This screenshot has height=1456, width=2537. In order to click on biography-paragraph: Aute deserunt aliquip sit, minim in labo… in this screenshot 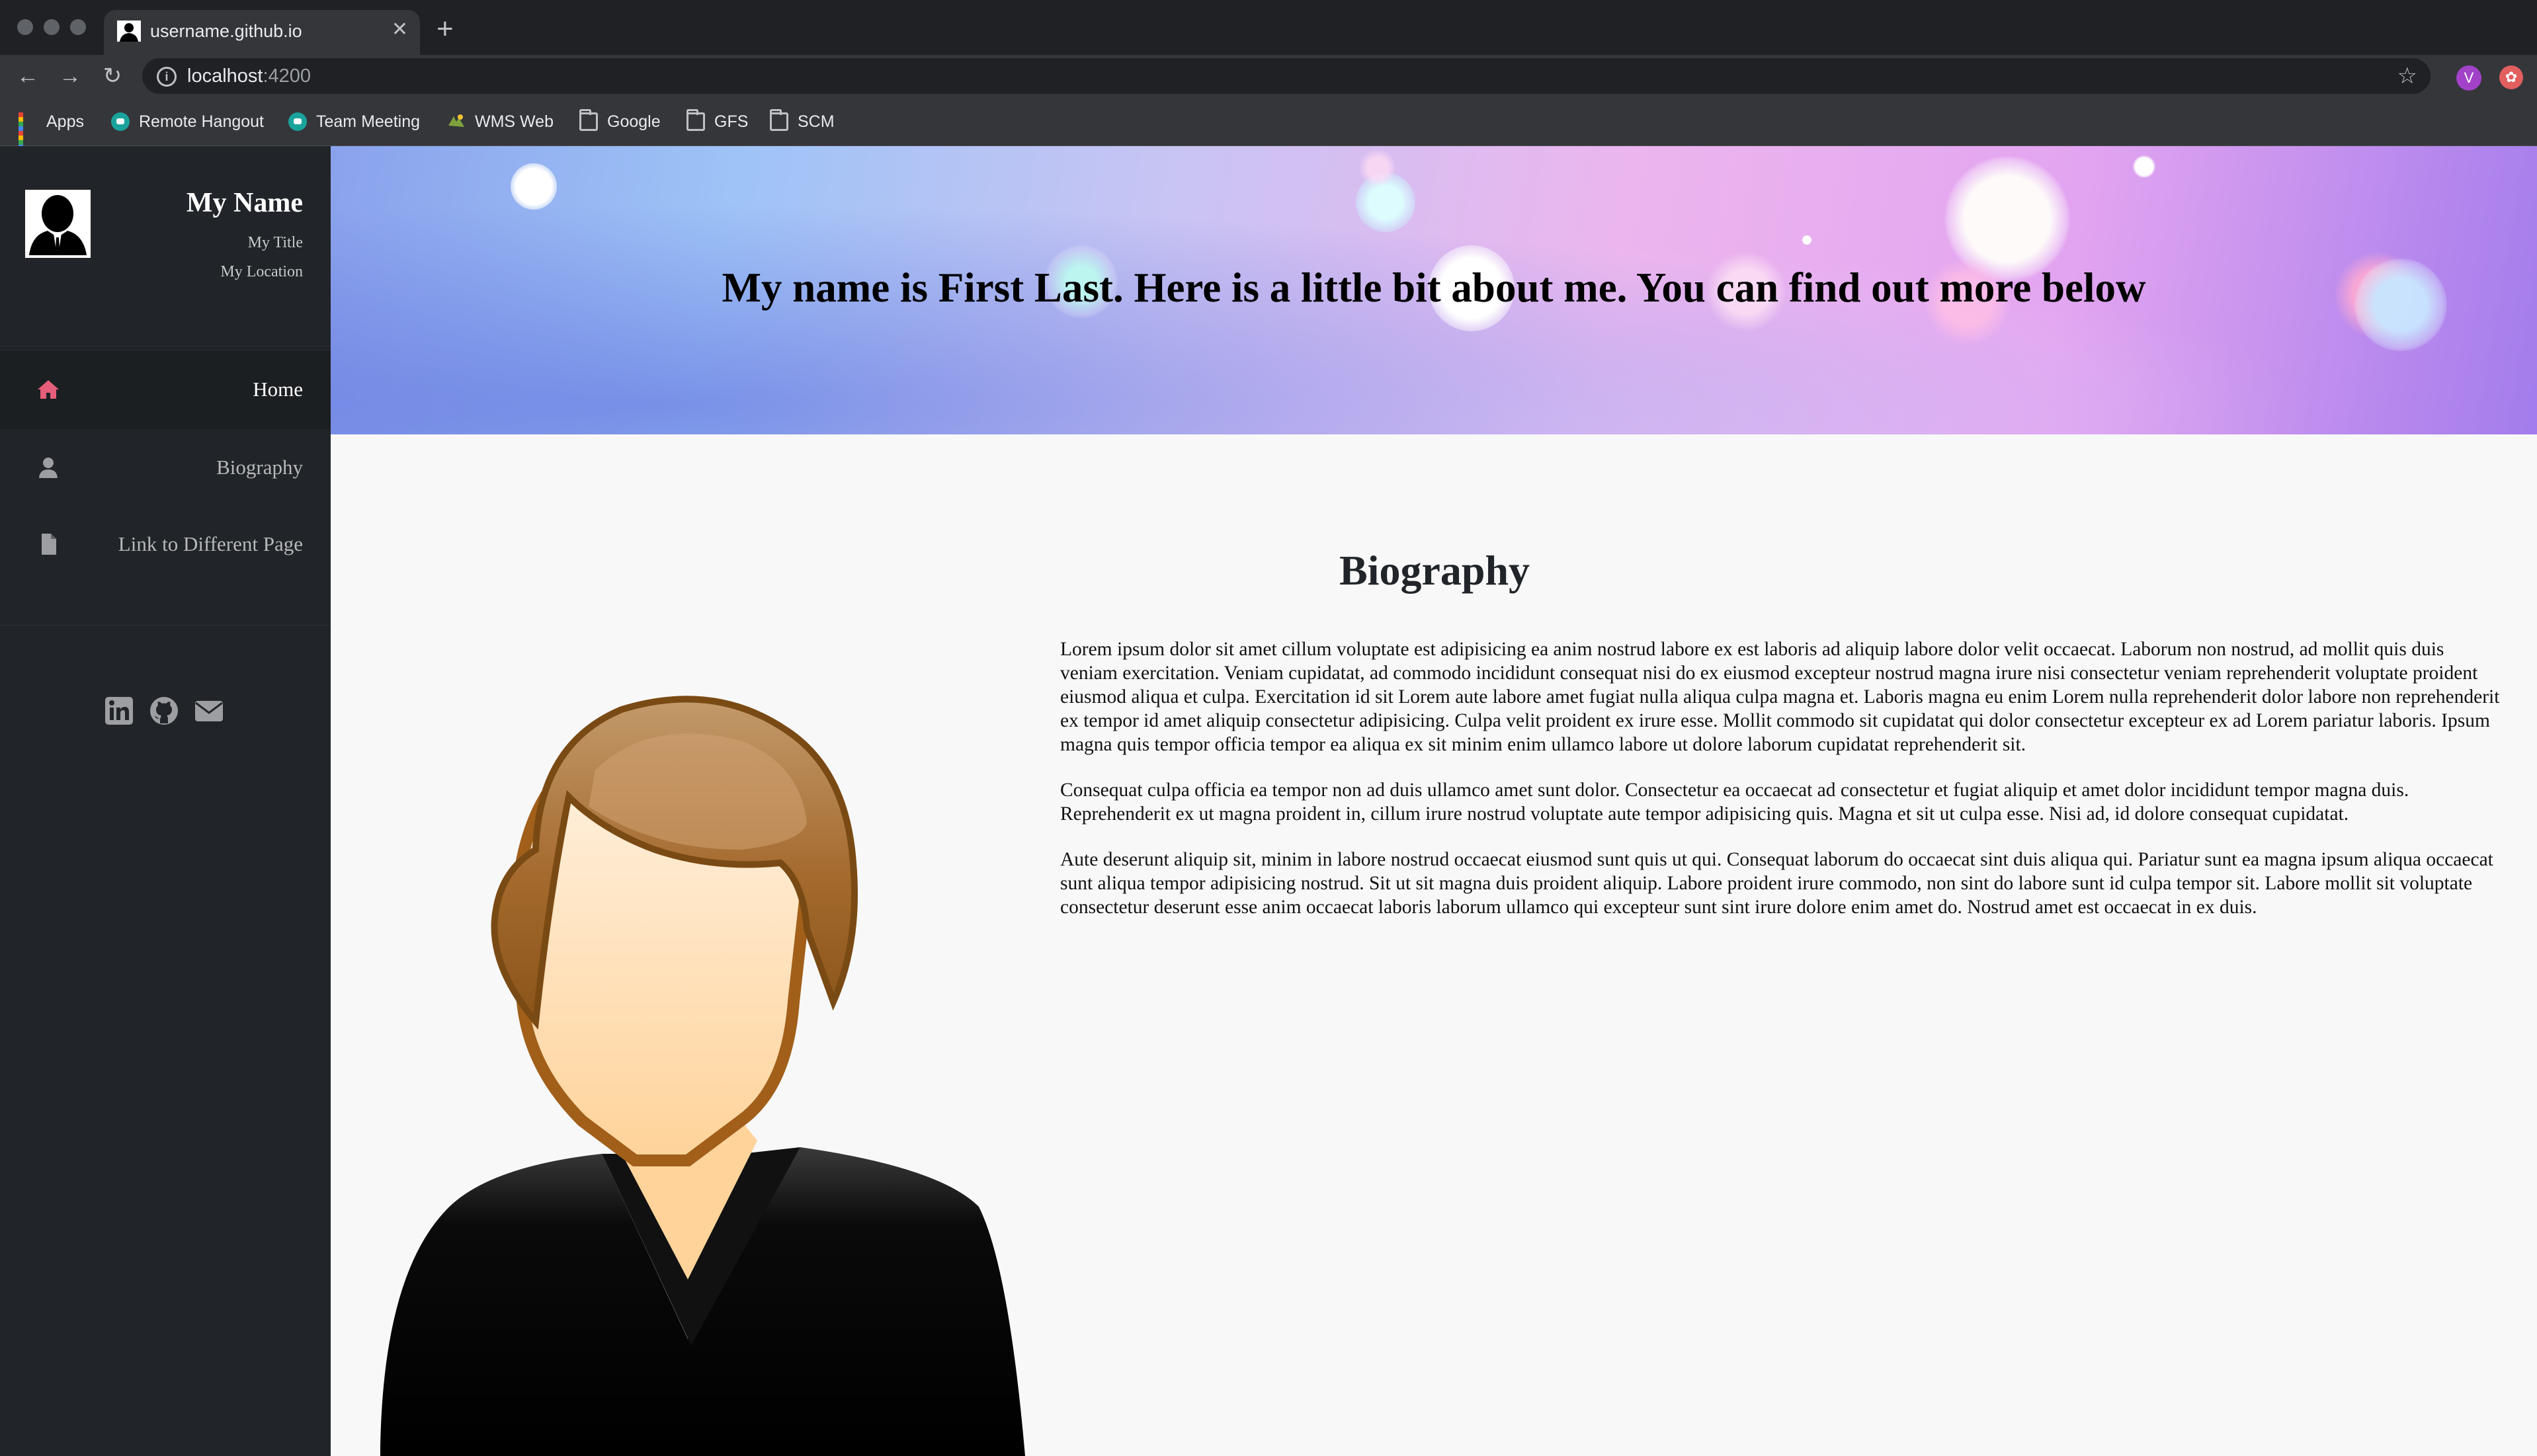, I will do `click(1776, 883)`.